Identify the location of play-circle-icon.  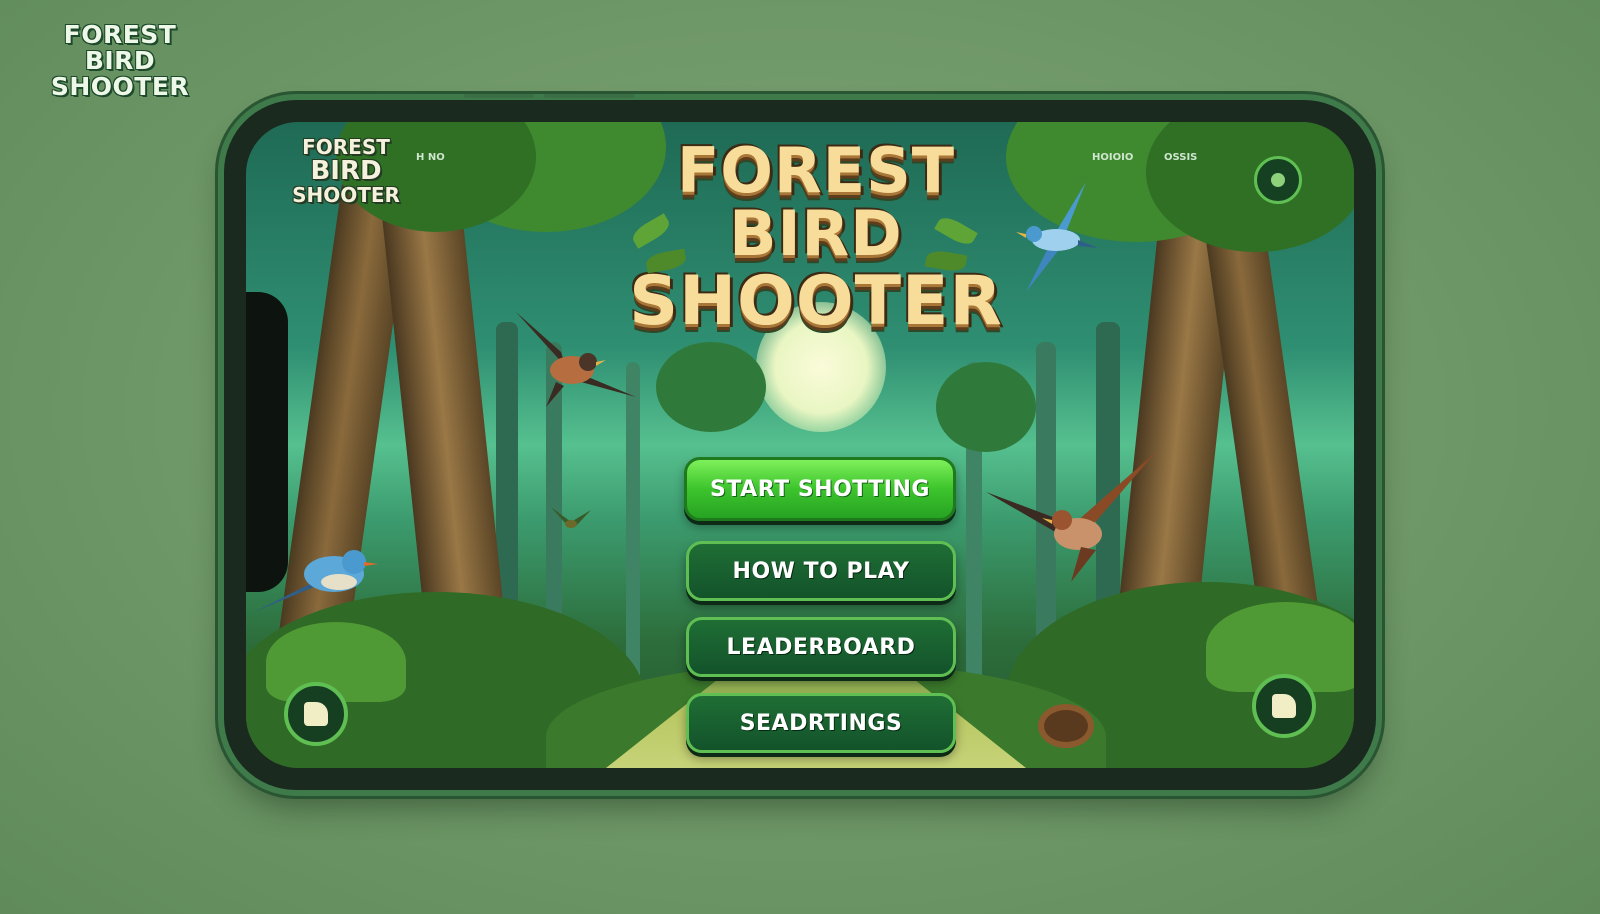
(316, 714).